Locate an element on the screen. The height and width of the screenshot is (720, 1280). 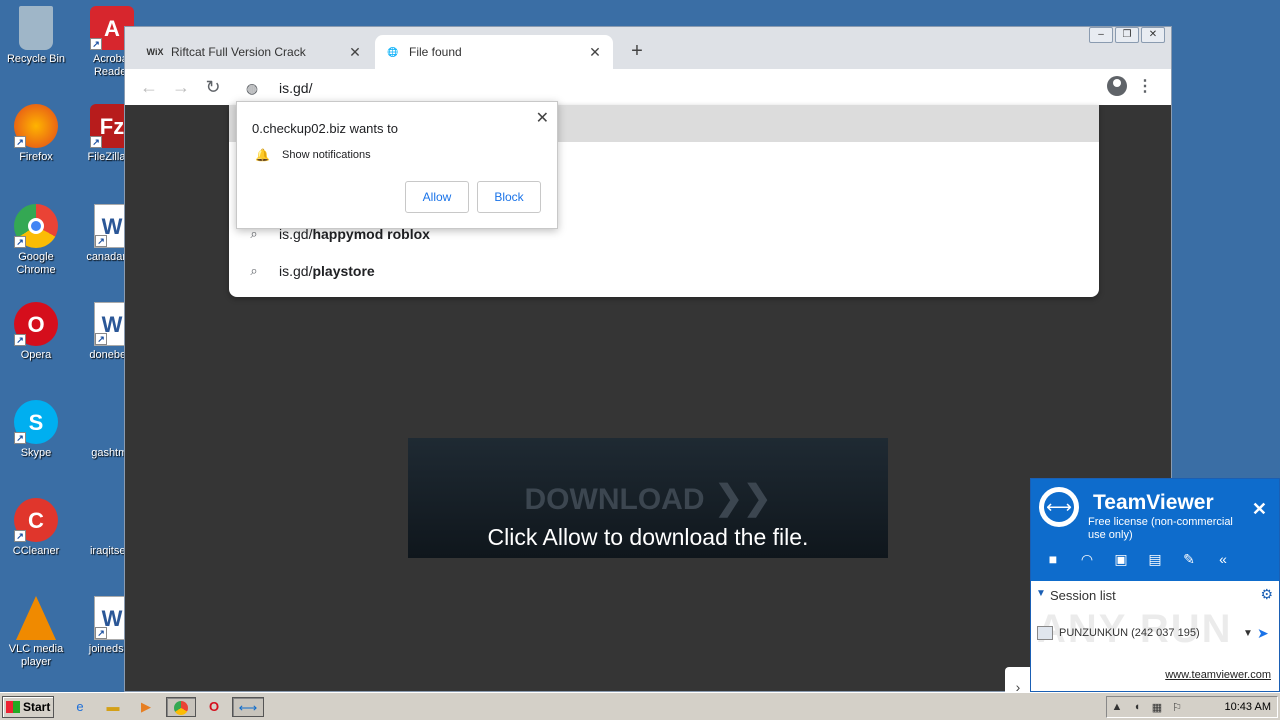
media-player-icon: ▶ is located at coordinates (146, 707).